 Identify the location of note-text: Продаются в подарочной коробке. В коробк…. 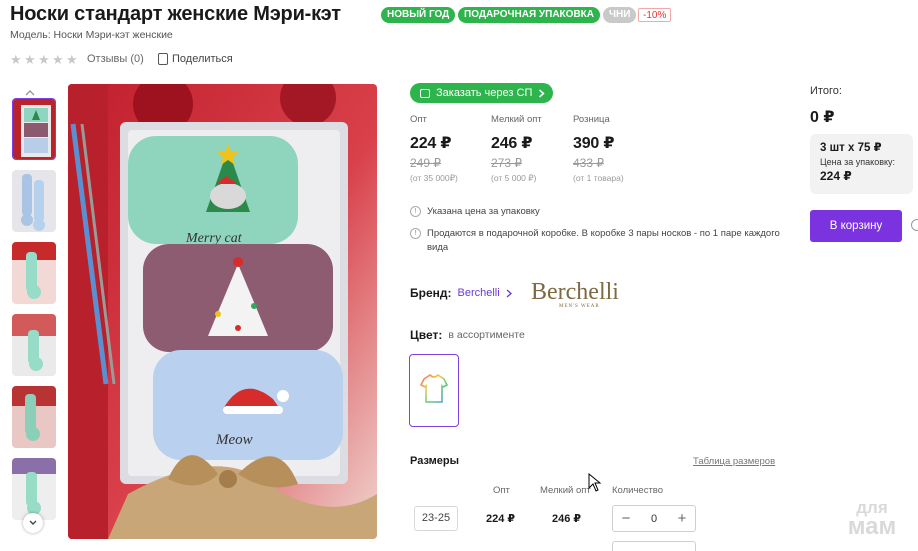
(603, 240).